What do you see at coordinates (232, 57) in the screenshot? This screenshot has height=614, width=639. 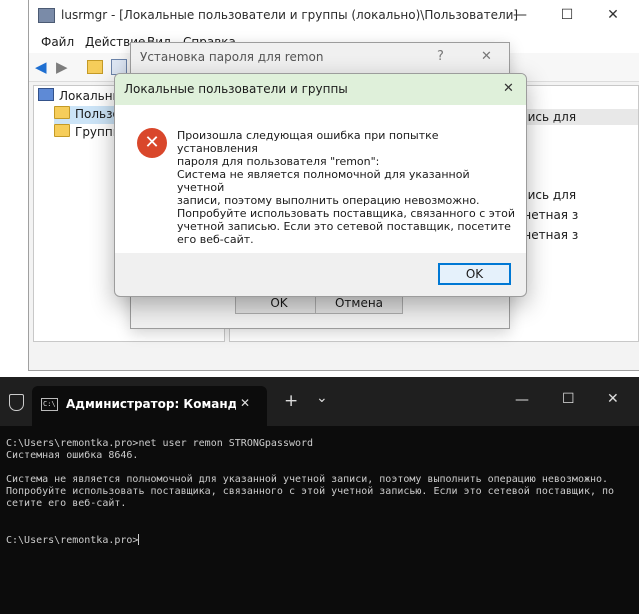 I see `set-password-title: Установка пароля для remon` at bounding box center [232, 57].